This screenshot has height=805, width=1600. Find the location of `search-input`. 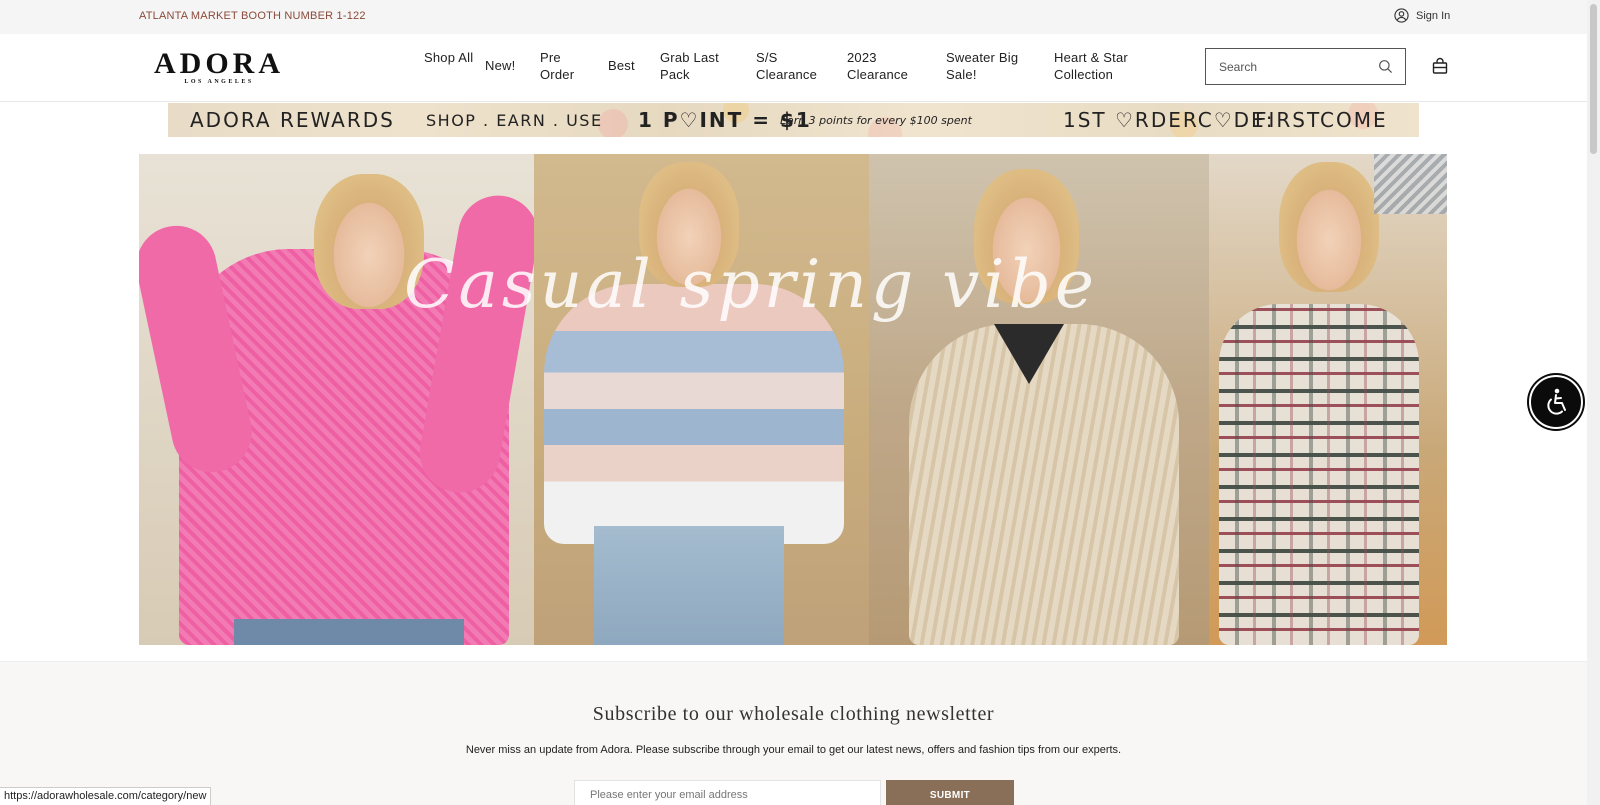

search-input is located at coordinates (1294, 67).